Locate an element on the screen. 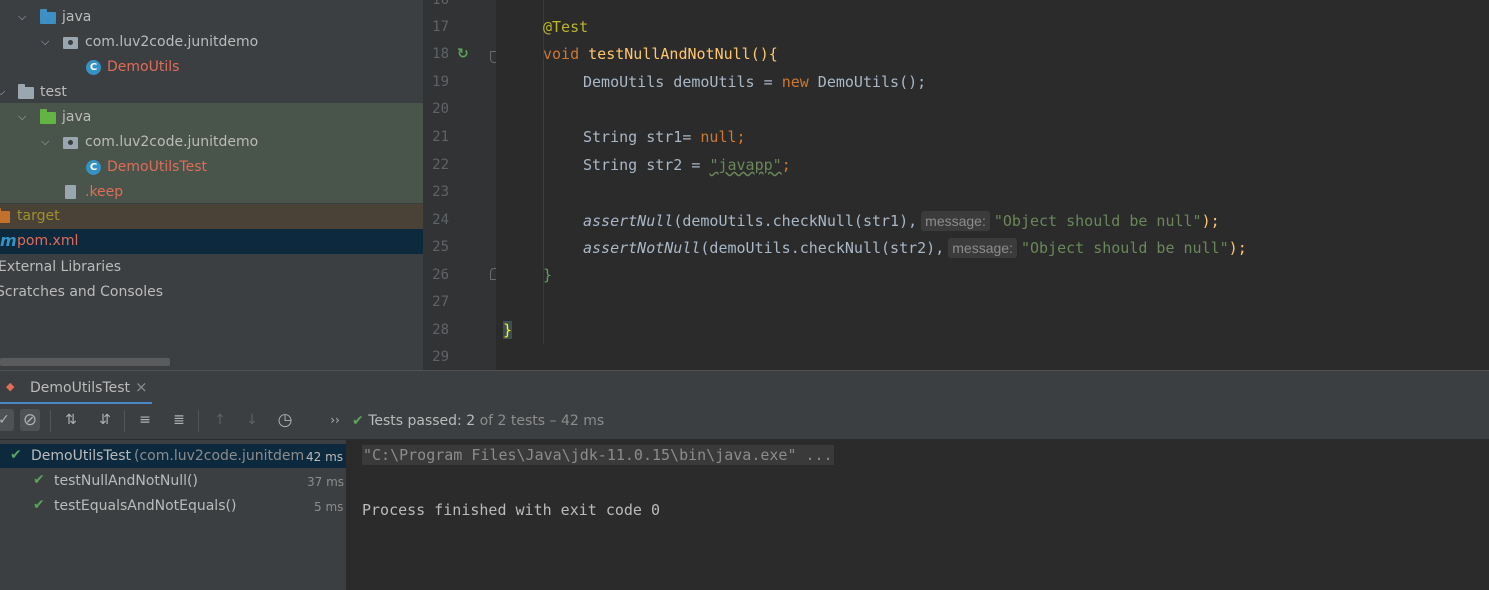  tree-item-target: target is located at coordinates (211, 216).